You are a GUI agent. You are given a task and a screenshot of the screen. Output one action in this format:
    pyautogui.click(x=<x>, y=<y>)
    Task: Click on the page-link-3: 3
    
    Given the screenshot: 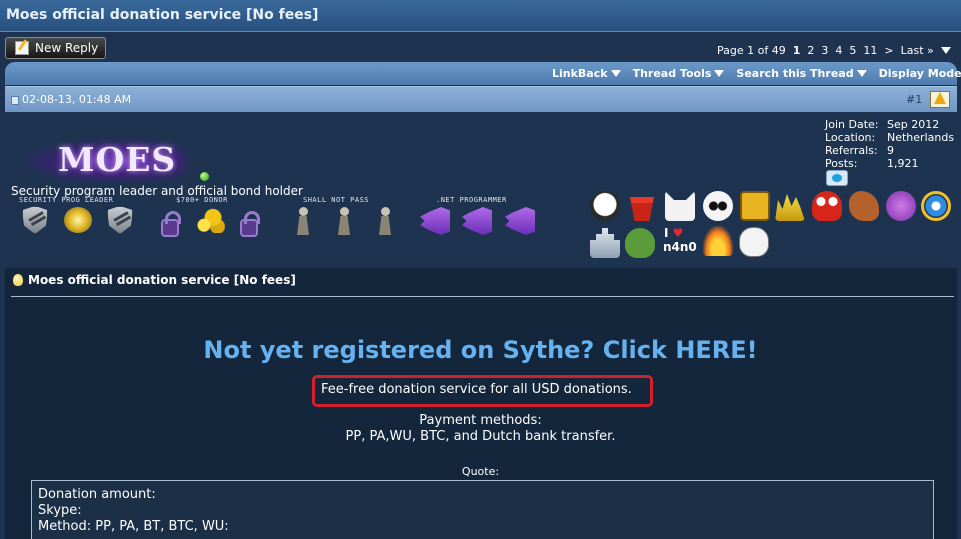 What is the action you would take?
    pyautogui.click(x=824, y=50)
    